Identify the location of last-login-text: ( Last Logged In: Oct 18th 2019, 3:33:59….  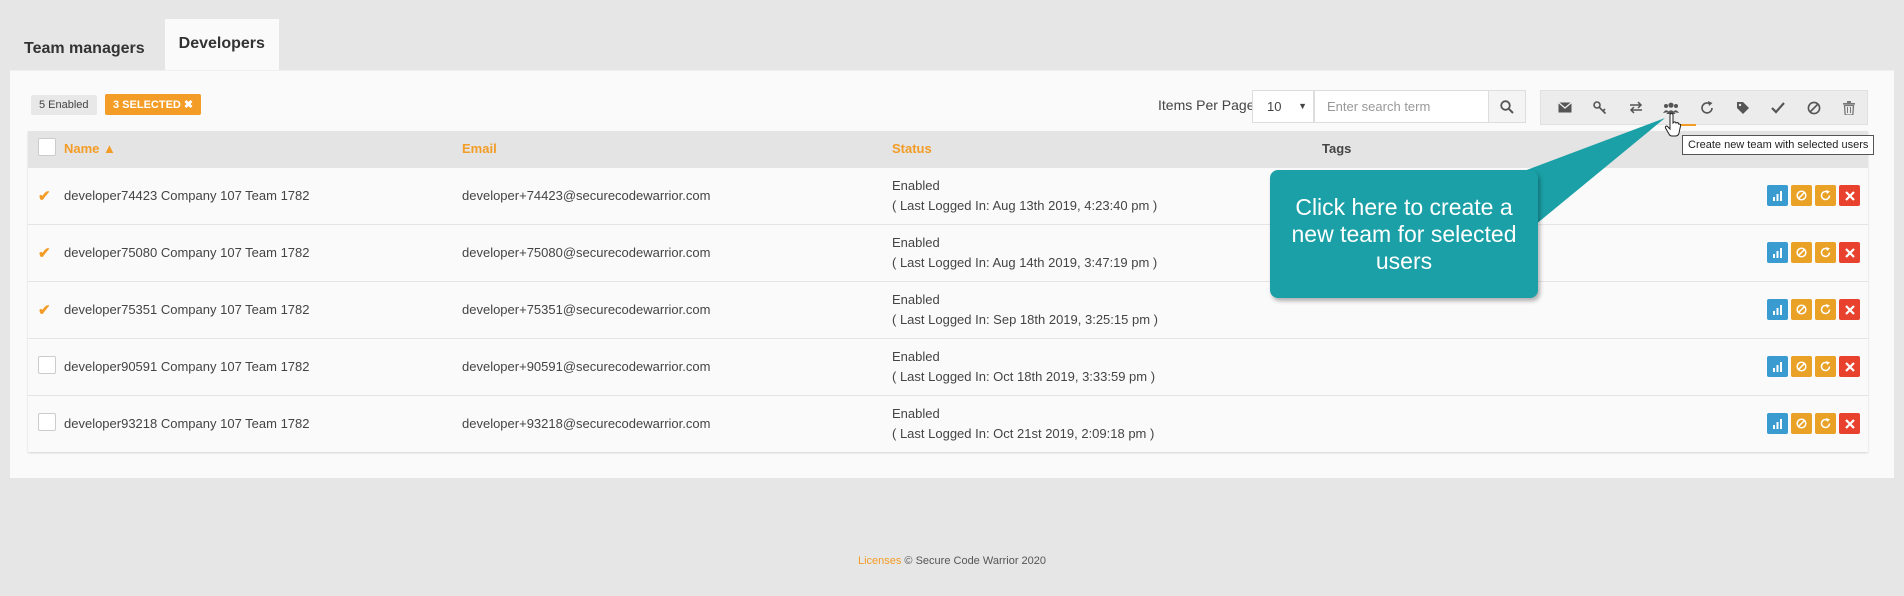
(1024, 376).